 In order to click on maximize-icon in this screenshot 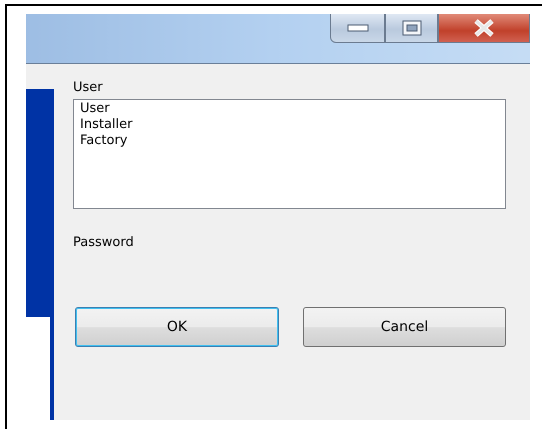, I will do `click(412, 28)`.